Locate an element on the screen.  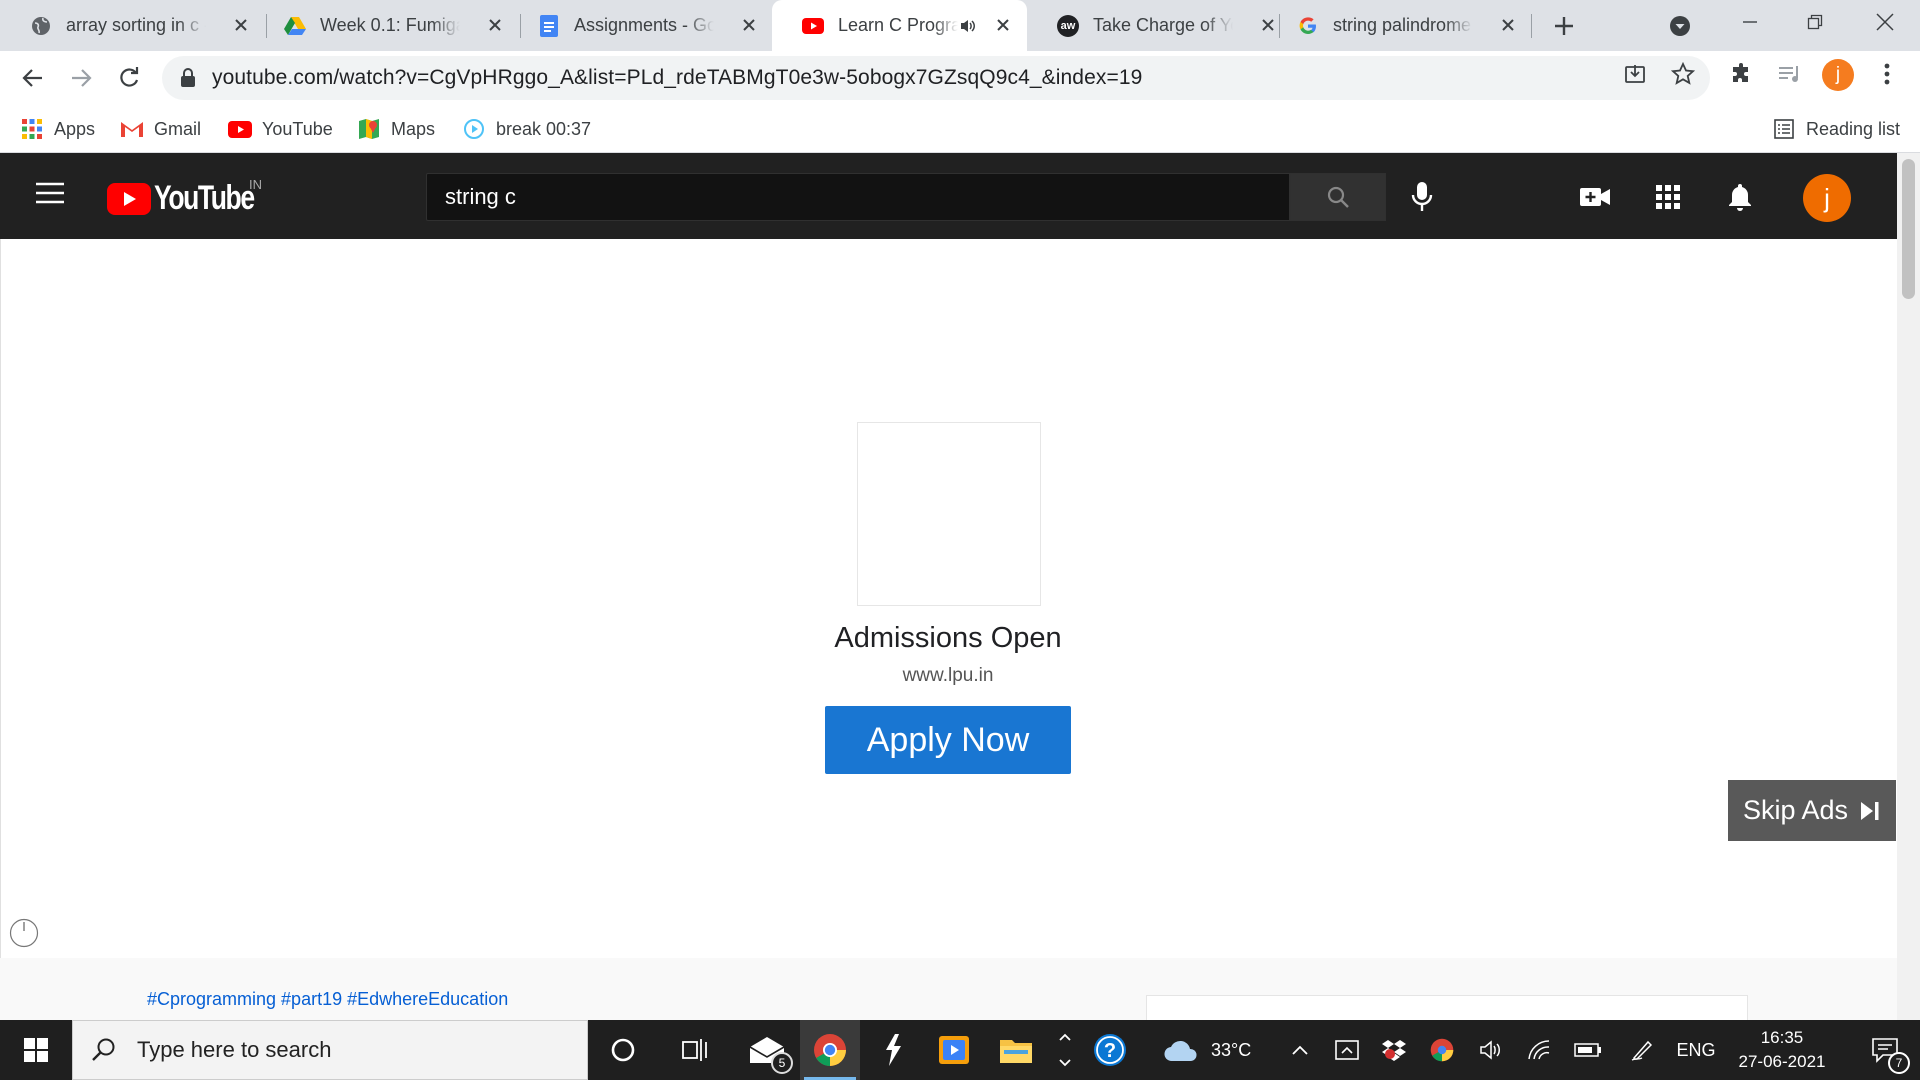
bookmark-youtube: YouTube is located at coordinates (280, 129).